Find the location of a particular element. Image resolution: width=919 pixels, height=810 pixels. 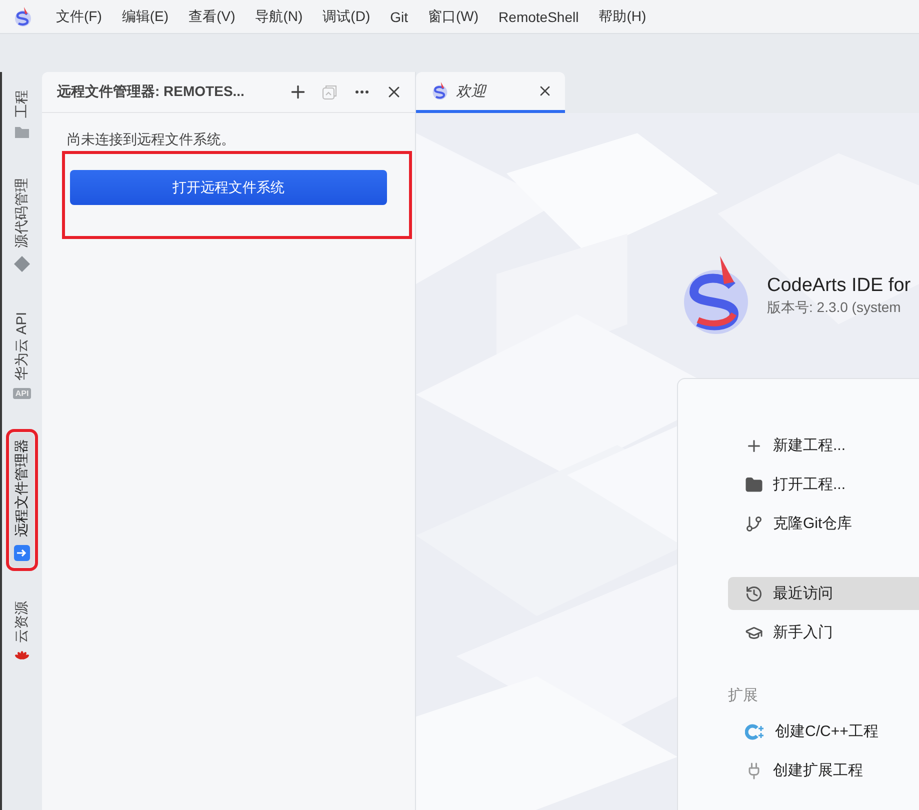

menu-item: Git is located at coordinates (399, 16).